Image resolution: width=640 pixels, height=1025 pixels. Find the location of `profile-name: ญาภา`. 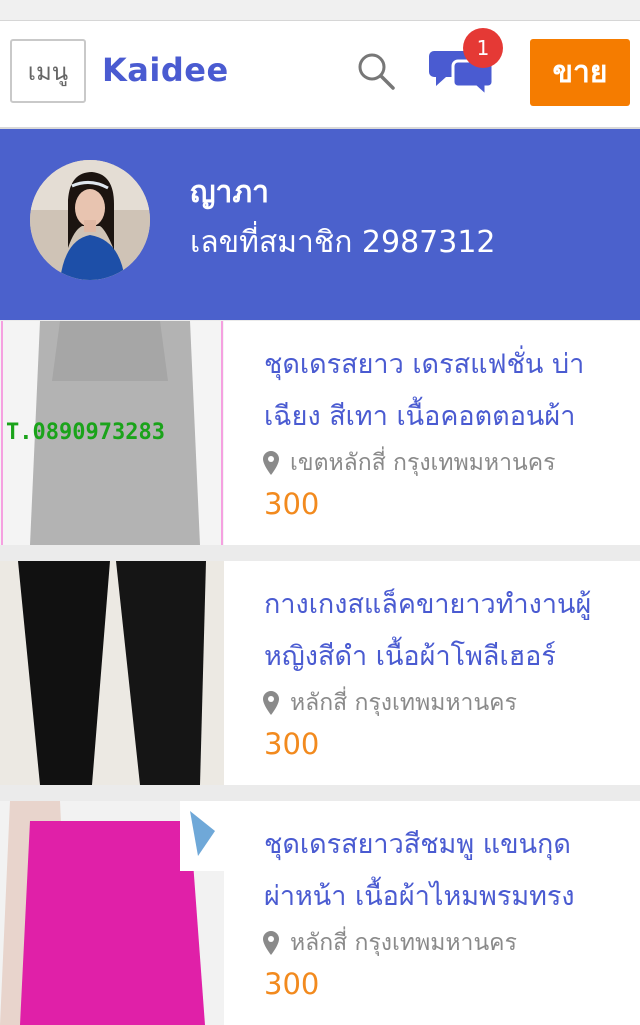

profile-name: ญาภา is located at coordinates (230, 192).